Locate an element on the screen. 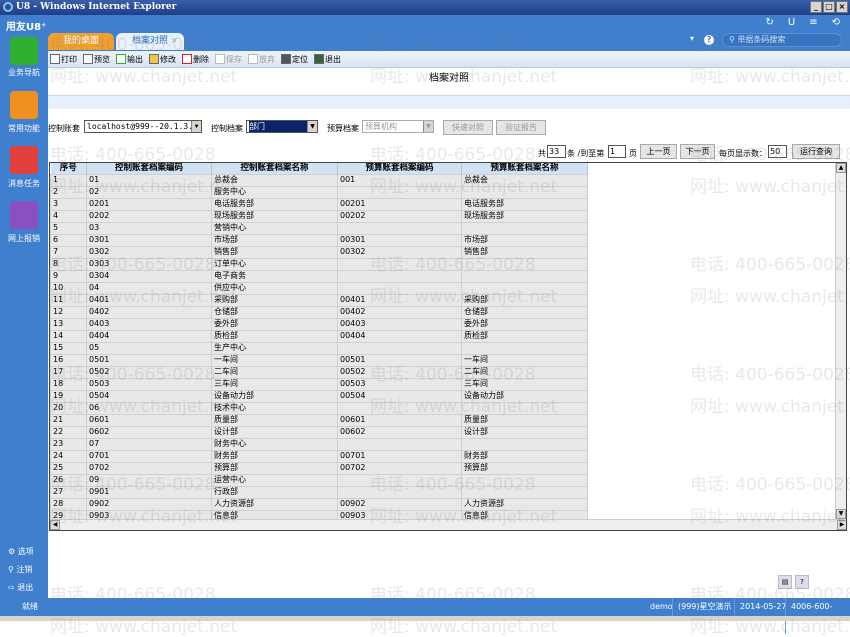  scroll-up-button: ▲ is located at coordinates (841, 168).